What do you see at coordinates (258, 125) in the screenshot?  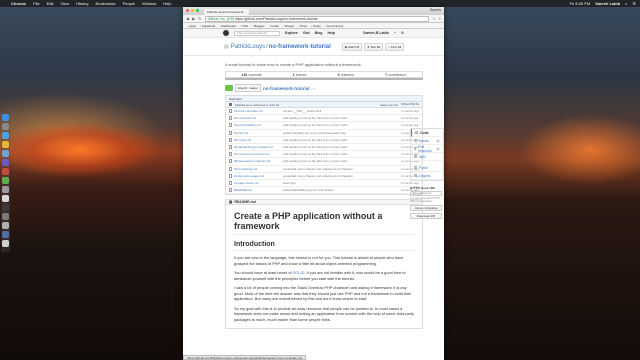 I see `file-name-link: 03-error-handler.md` at bounding box center [258, 125].